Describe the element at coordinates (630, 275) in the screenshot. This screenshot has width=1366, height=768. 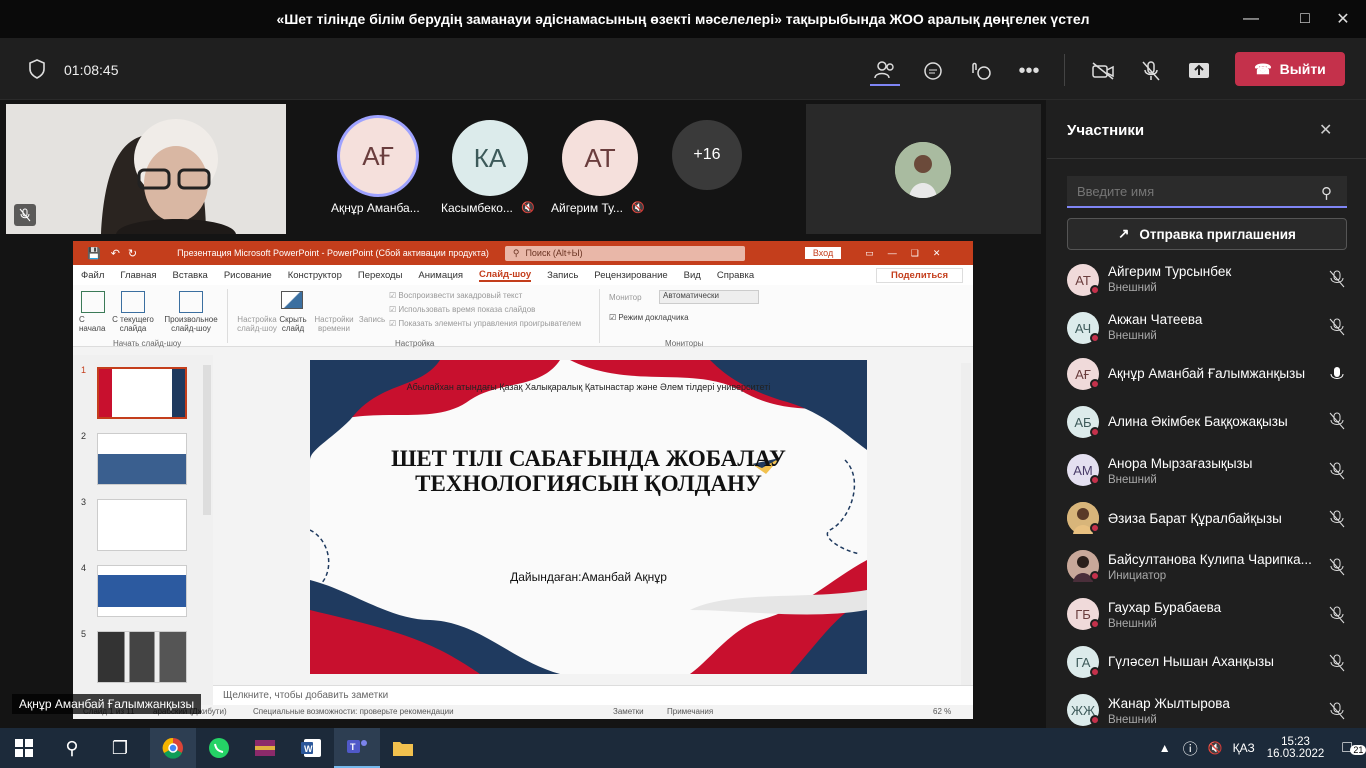
I see `tab-review: Рецензирование` at that location.